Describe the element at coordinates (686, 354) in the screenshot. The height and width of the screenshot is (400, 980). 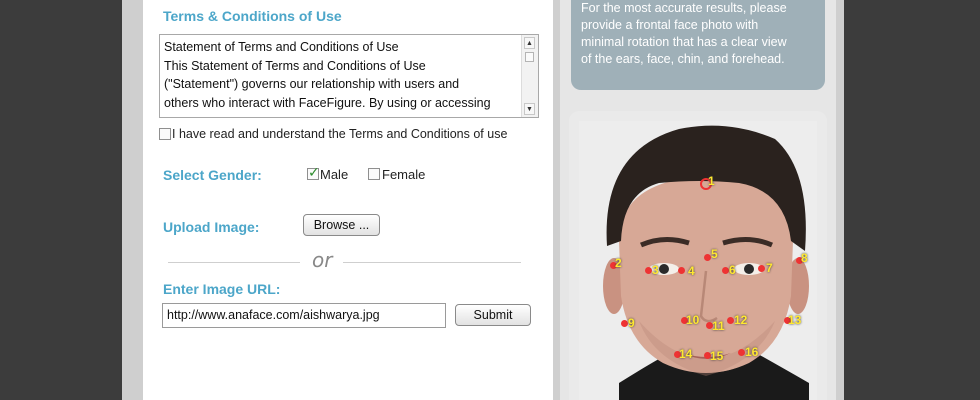
I see `landmark-label: 14` at that location.